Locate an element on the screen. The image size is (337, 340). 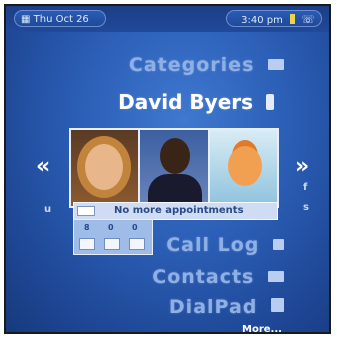
menu-contact-name: David Byers is located at coordinates (196, 102).